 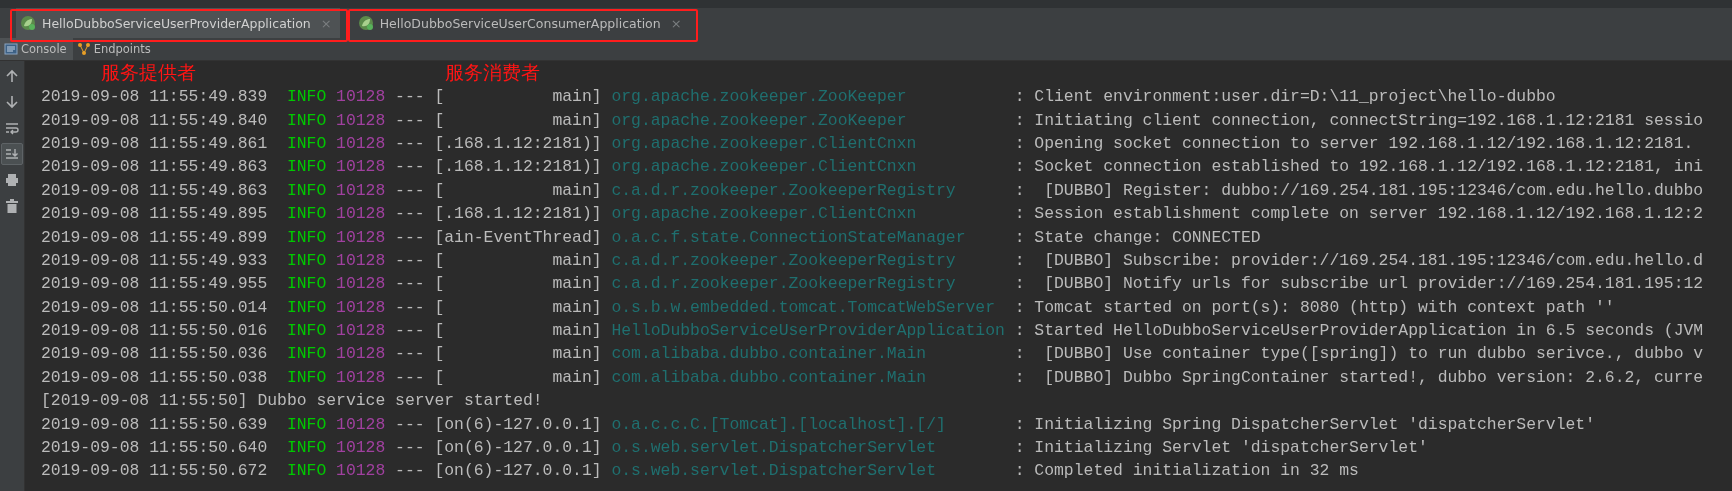 What do you see at coordinates (154, 424) in the screenshot?
I see `timestamp-text: 2019-09-08 11:55:50.639` at bounding box center [154, 424].